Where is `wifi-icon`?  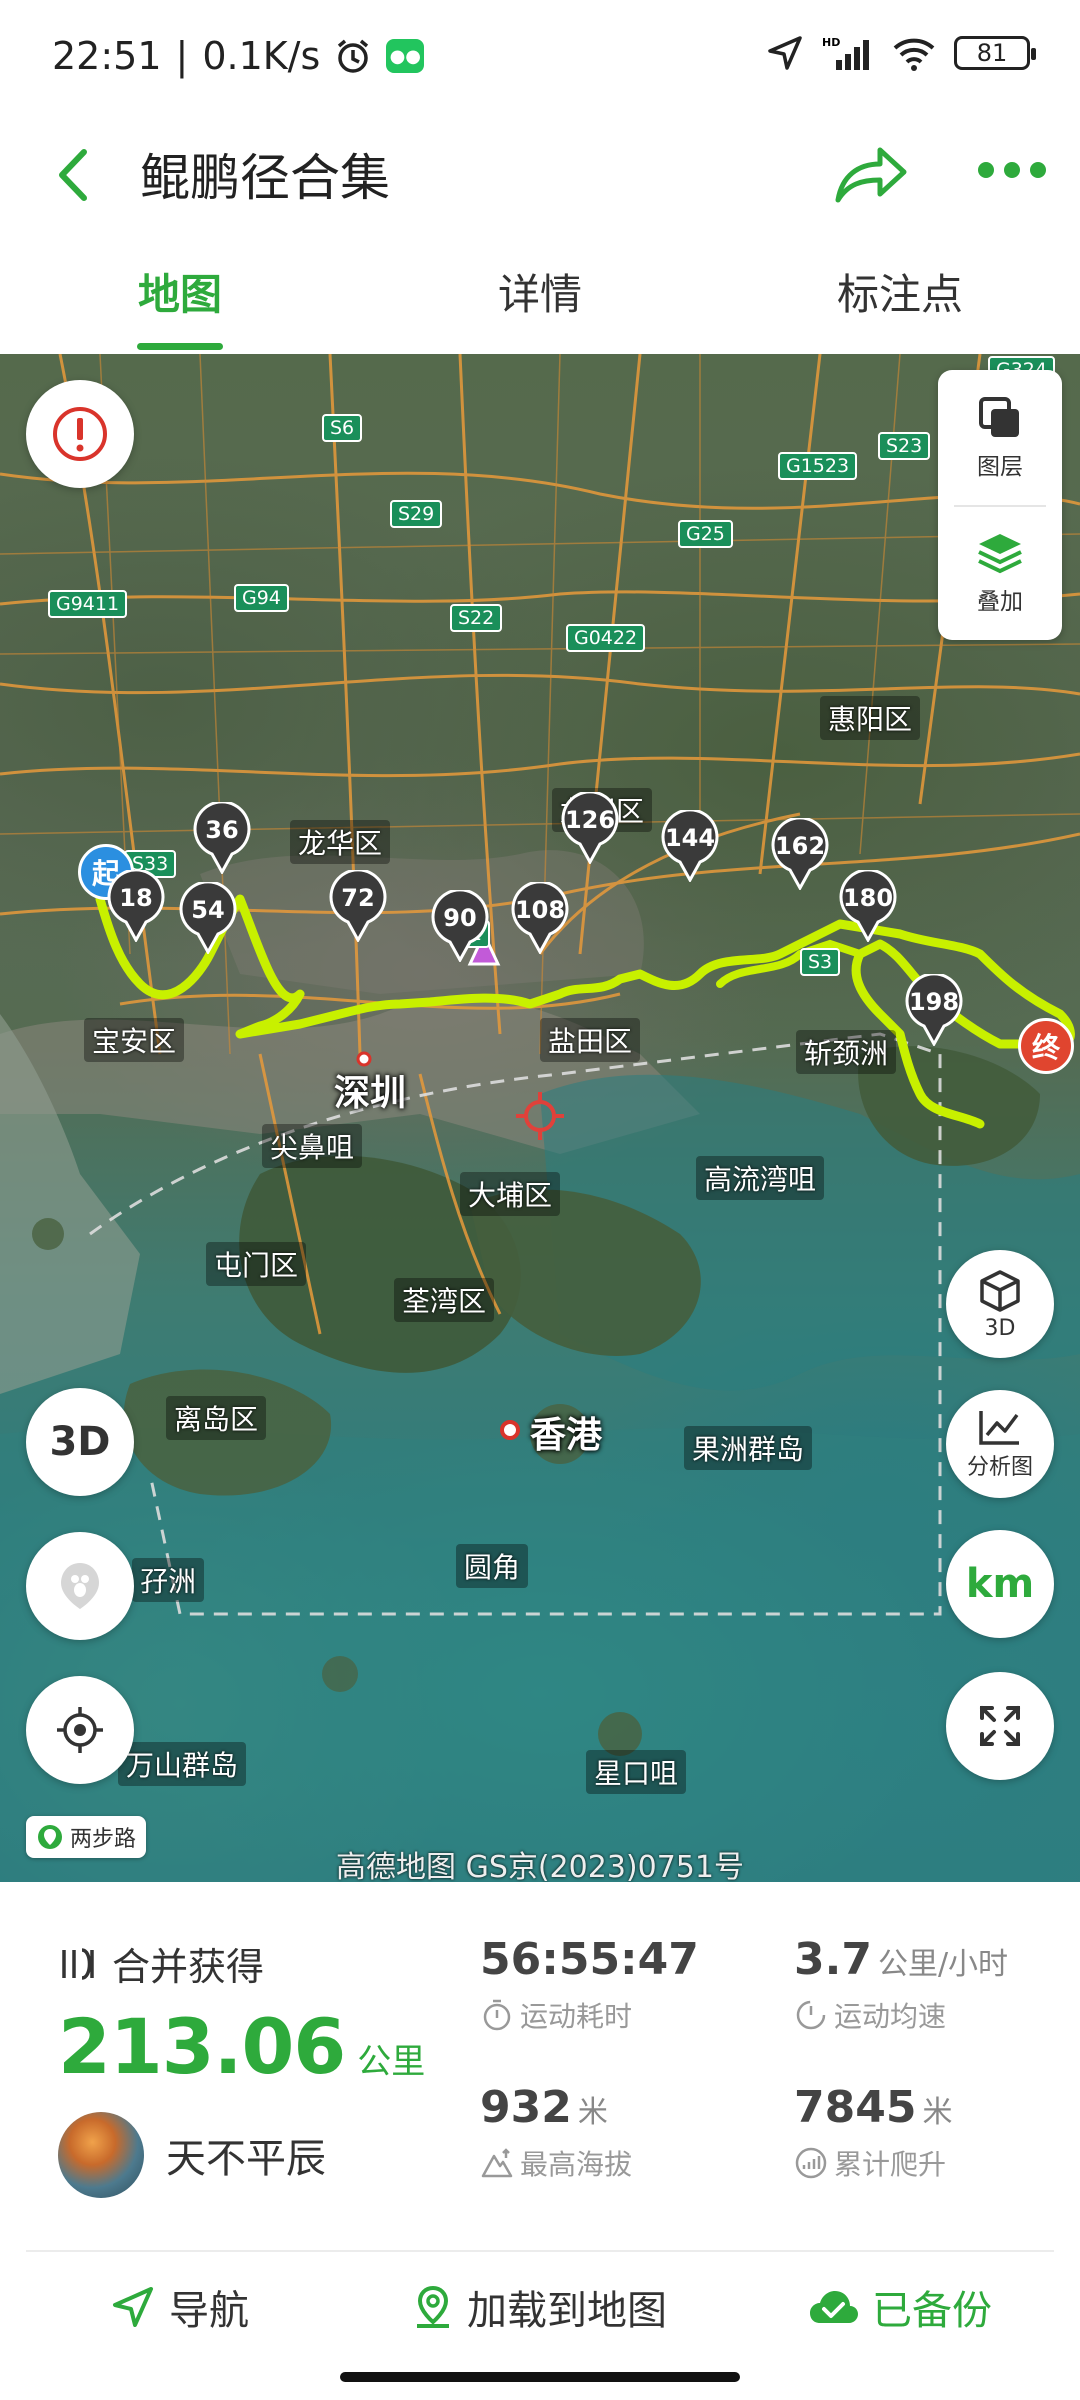
wifi-icon is located at coordinates (914, 54).